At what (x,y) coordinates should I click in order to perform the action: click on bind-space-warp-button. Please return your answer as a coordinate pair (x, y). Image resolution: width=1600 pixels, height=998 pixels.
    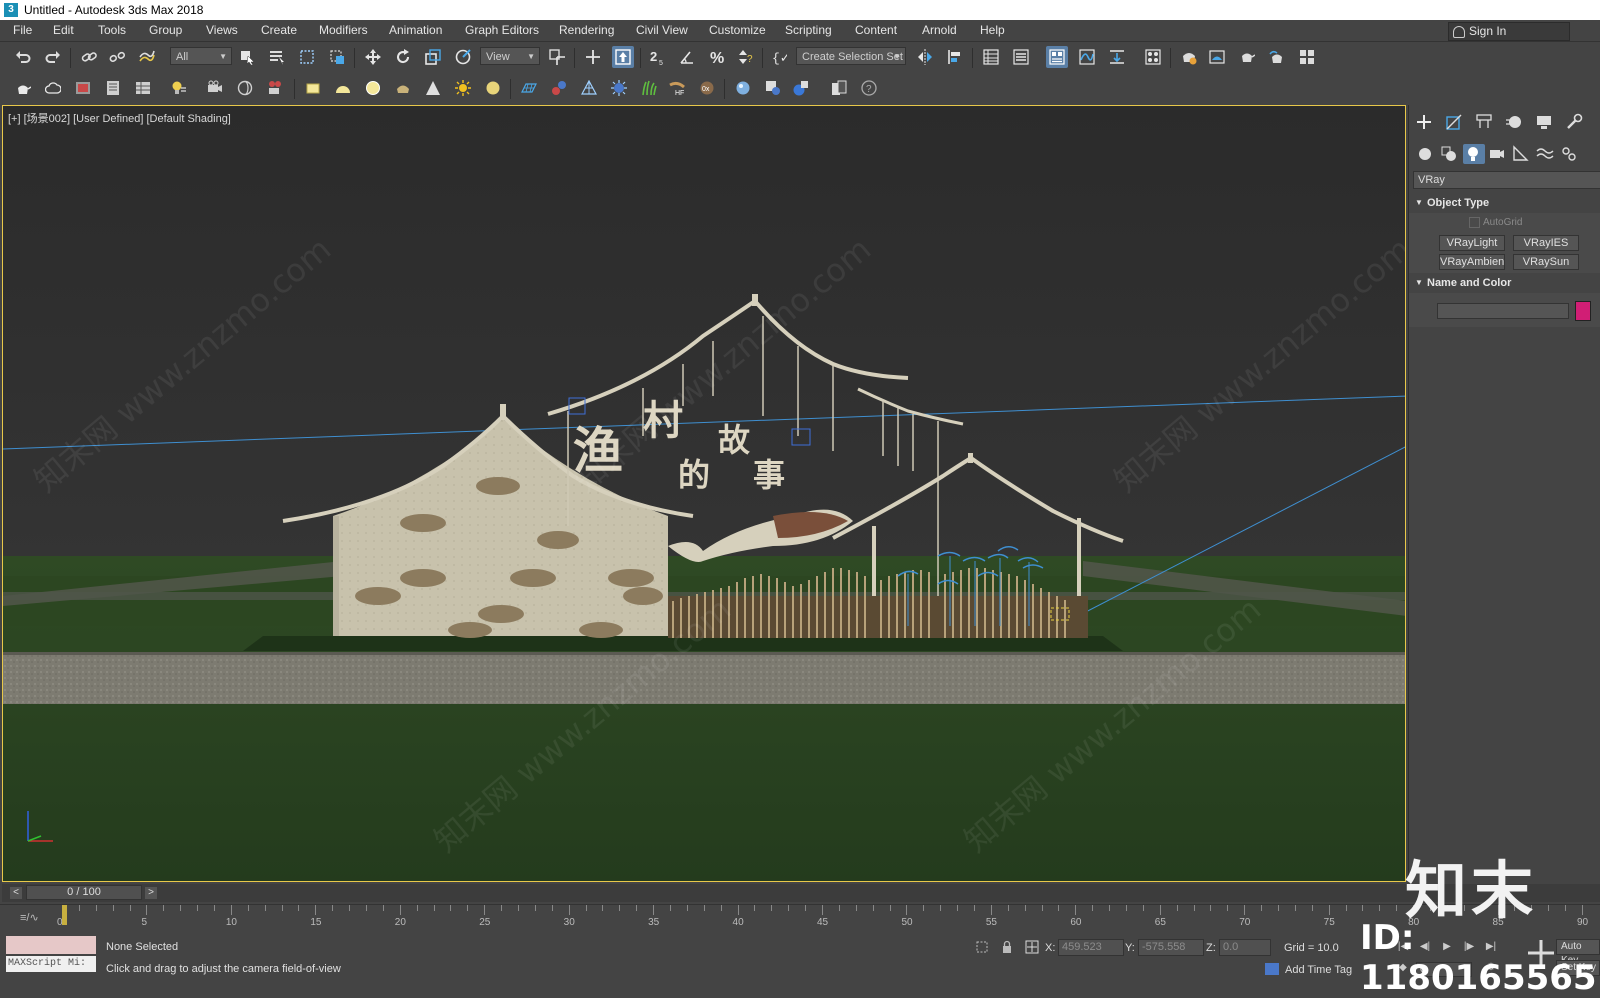
    Looking at the image, I should click on (147, 57).